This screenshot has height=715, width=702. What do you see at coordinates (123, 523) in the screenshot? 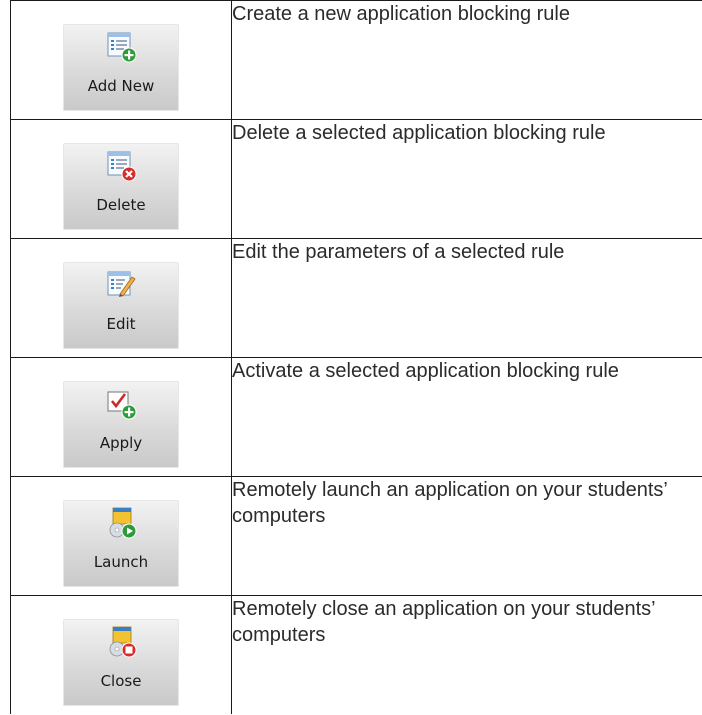
I see `app-launch-icon` at bounding box center [123, 523].